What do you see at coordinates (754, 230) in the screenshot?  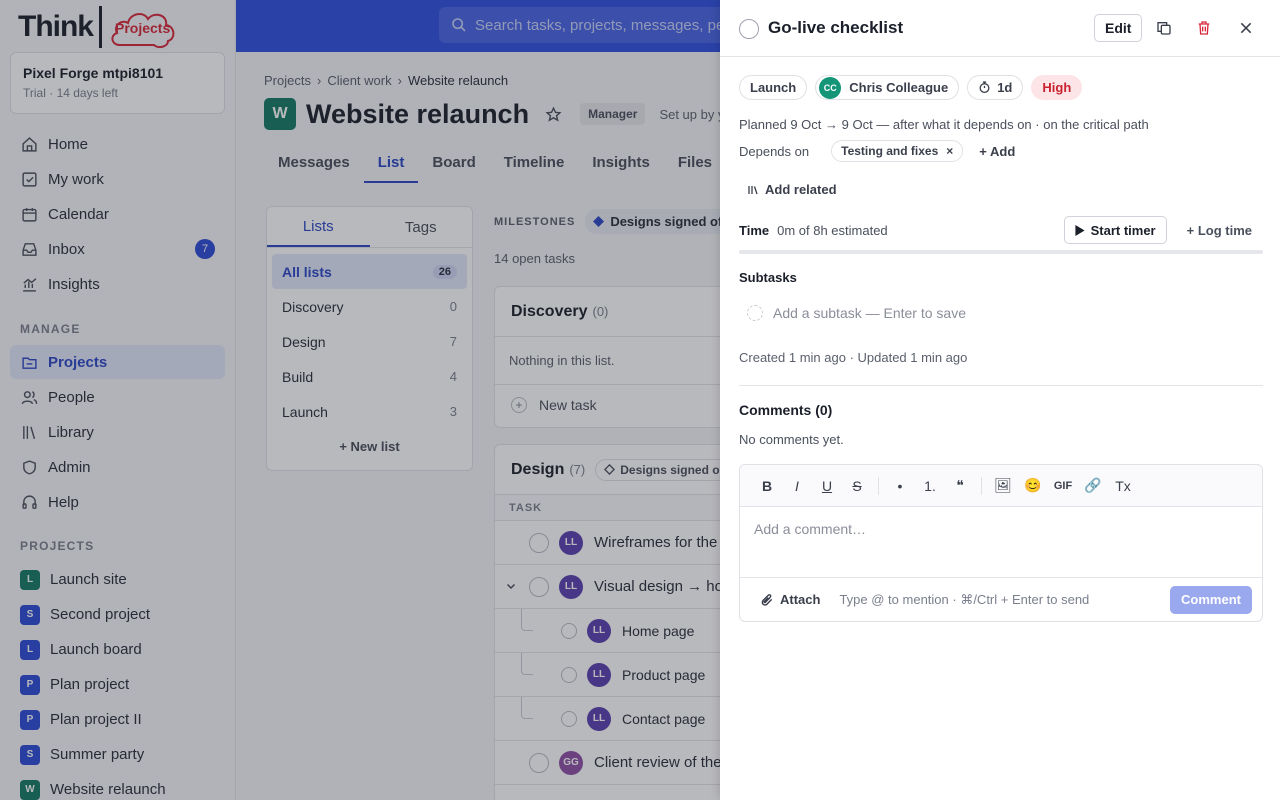 I see `time-label: Time` at bounding box center [754, 230].